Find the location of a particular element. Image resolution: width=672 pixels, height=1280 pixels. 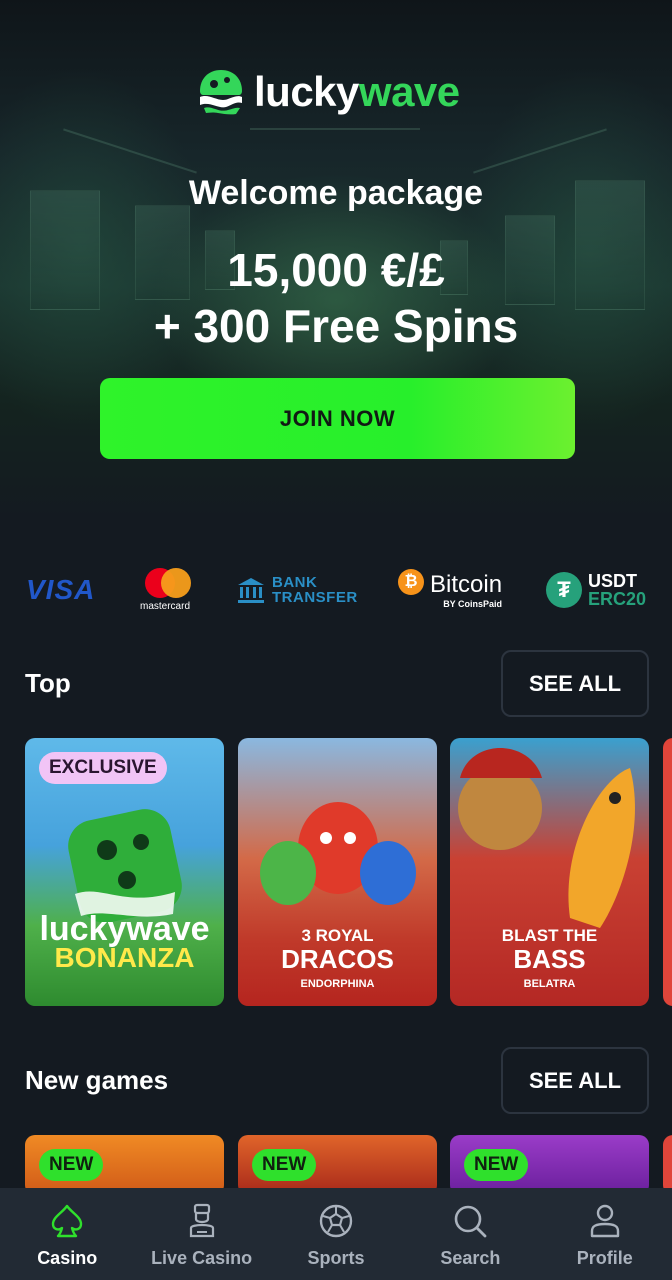

usdt-logo: ₮ USDT ERC20 is located at coordinates (596, 590).